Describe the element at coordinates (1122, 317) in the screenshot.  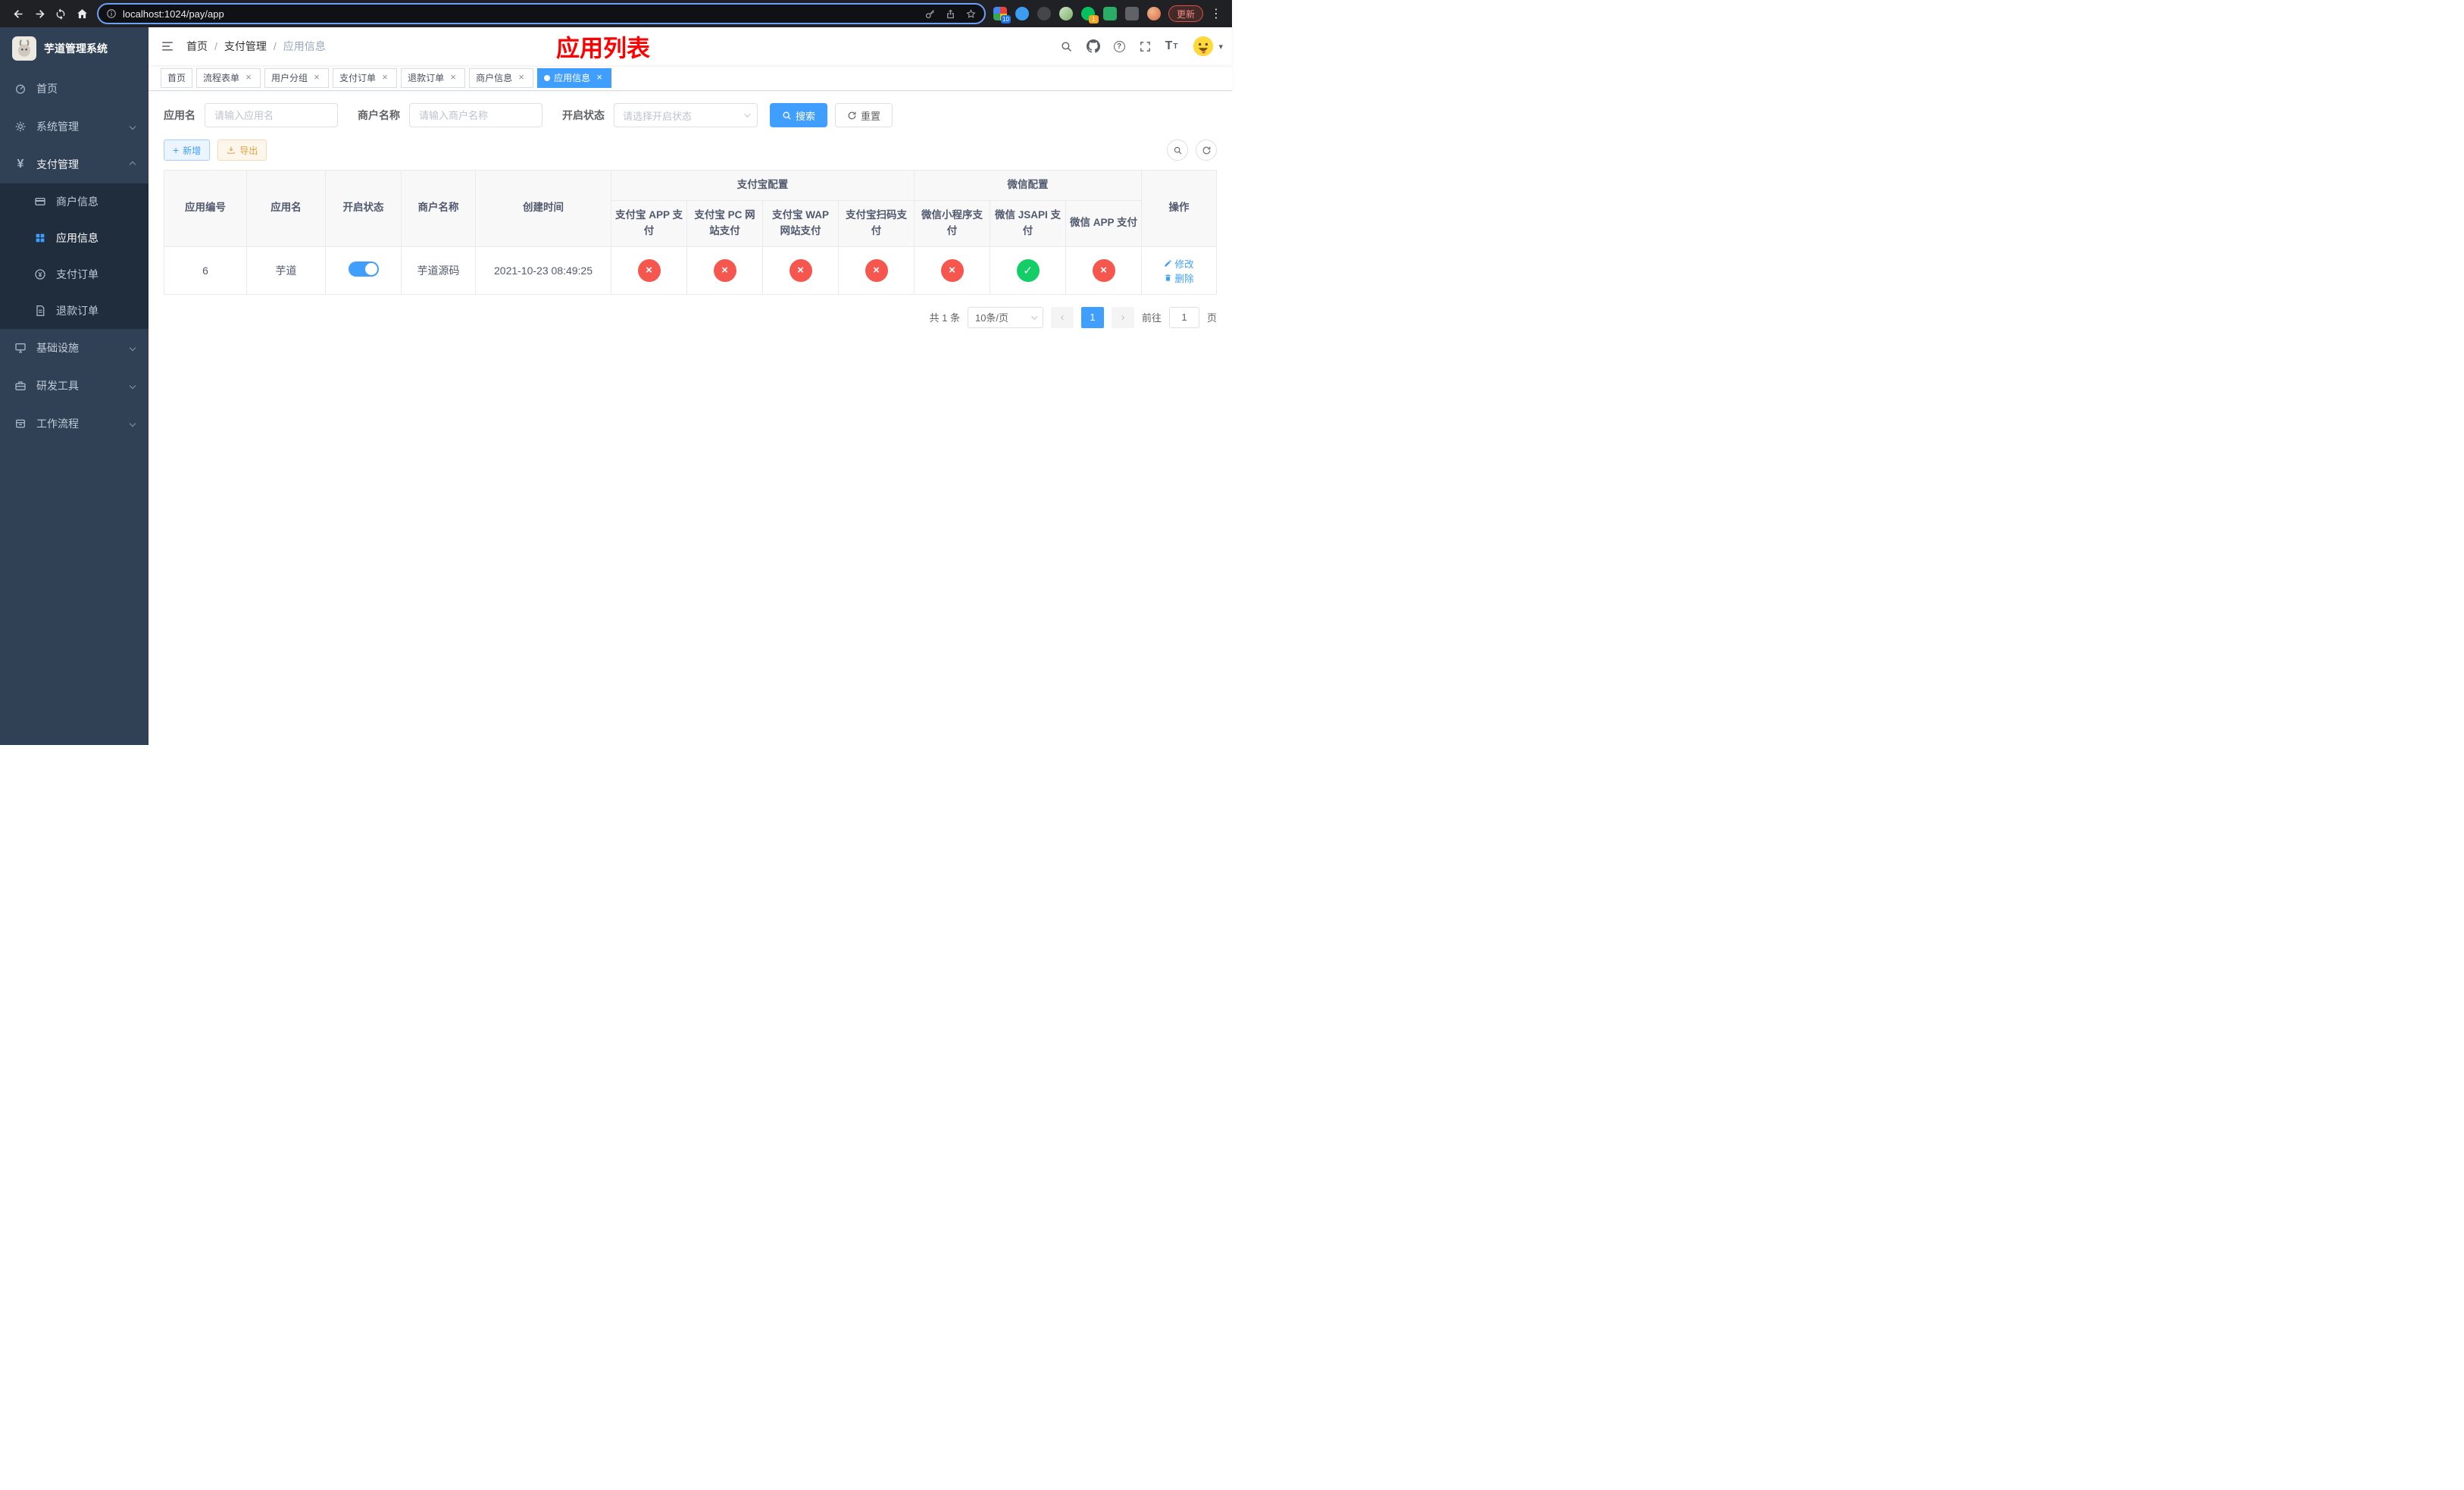
I see `next-page-button: ›` at that location.